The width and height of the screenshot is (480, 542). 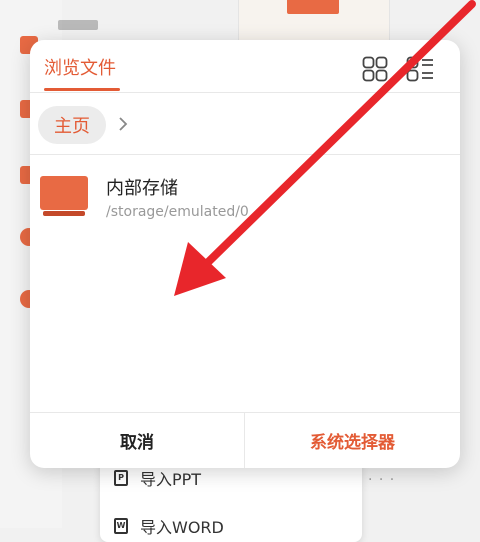 What do you see at coordinates (121, 526) in the screenshot?
I see `word-file-icon: W` at bounding box center [121, 526].